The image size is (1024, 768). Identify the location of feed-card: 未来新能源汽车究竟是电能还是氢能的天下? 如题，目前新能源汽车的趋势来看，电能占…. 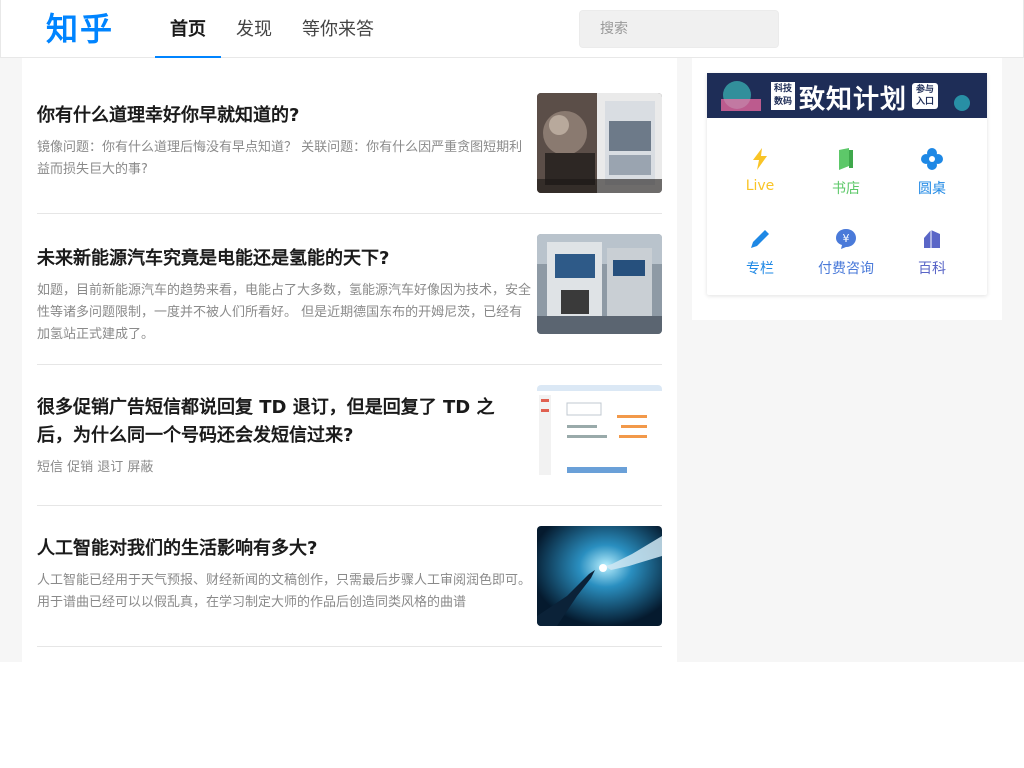
(349, 289).